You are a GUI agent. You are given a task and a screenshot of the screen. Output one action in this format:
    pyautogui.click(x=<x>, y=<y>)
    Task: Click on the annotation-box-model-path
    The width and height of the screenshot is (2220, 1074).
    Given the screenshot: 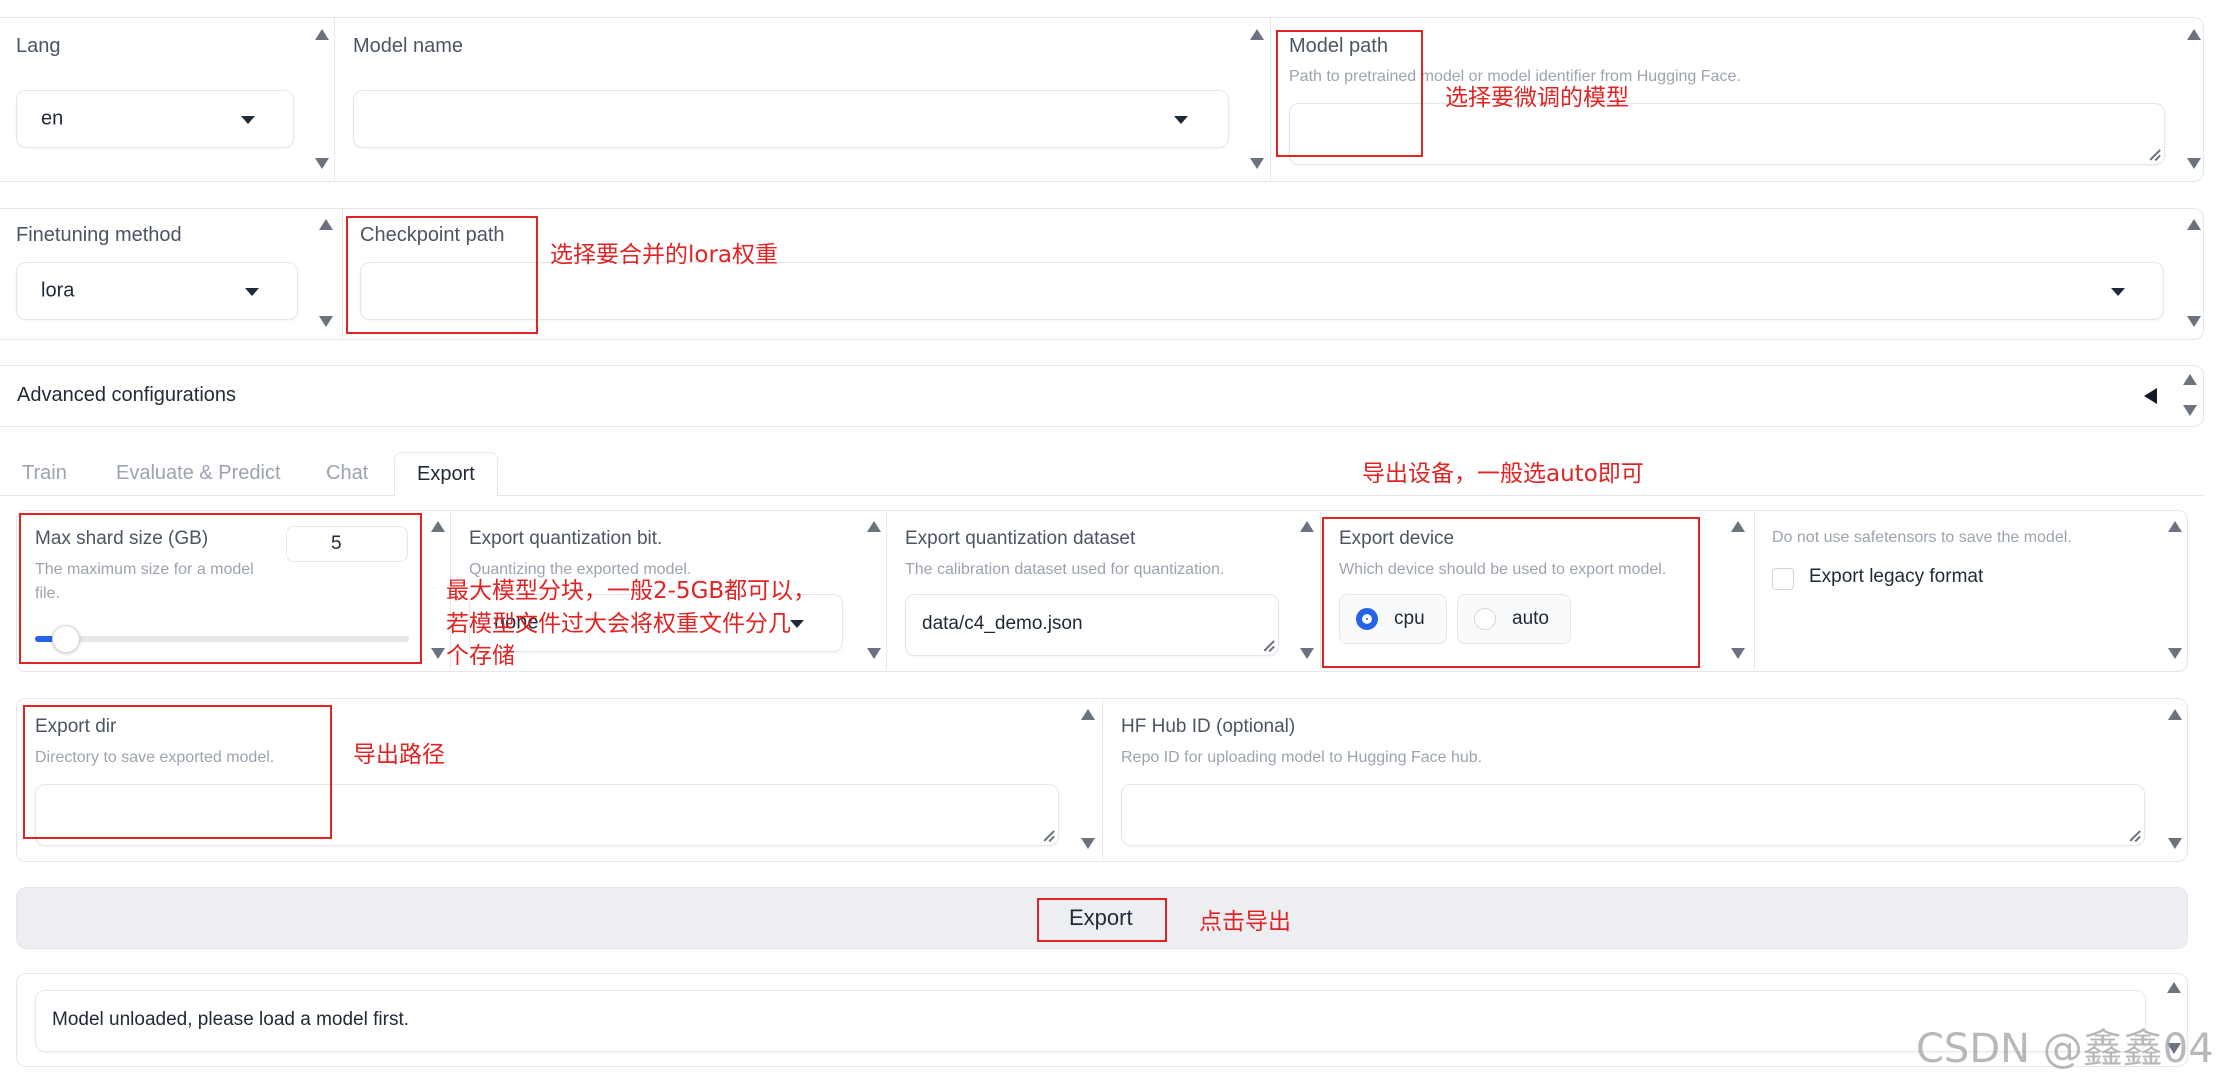 What is the action you would take?
    pyautogui.click(x=1349, y=93)
    